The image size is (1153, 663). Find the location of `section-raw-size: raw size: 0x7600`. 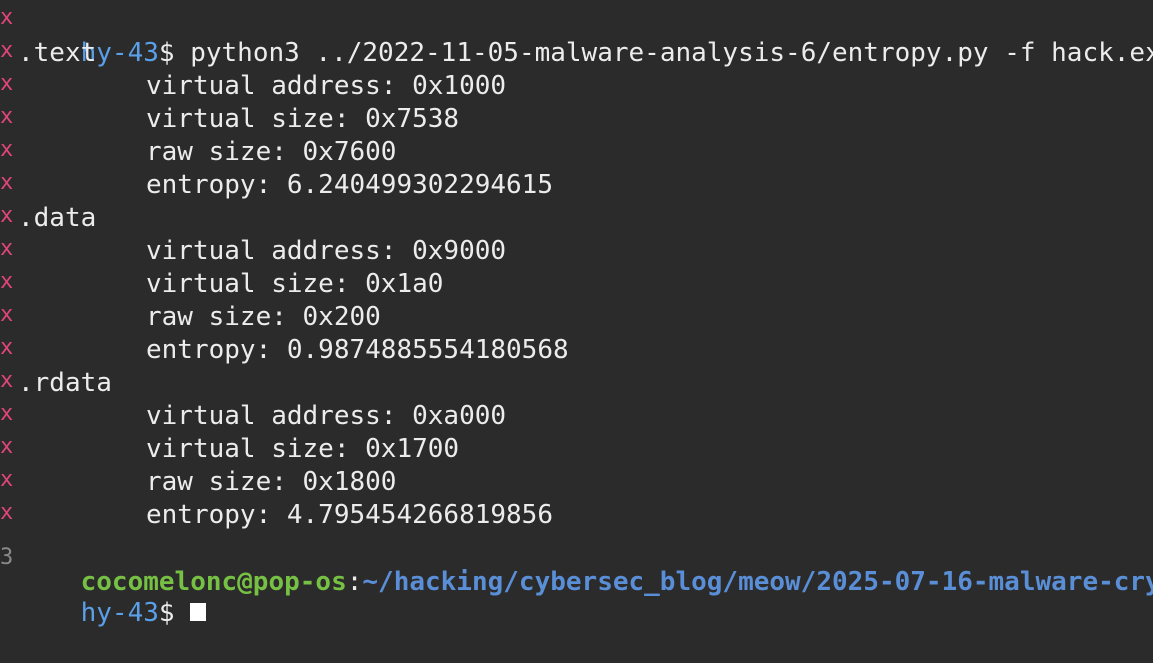

section-raw-size: raw size: 0x7600 is located at coordinates (271, 152).